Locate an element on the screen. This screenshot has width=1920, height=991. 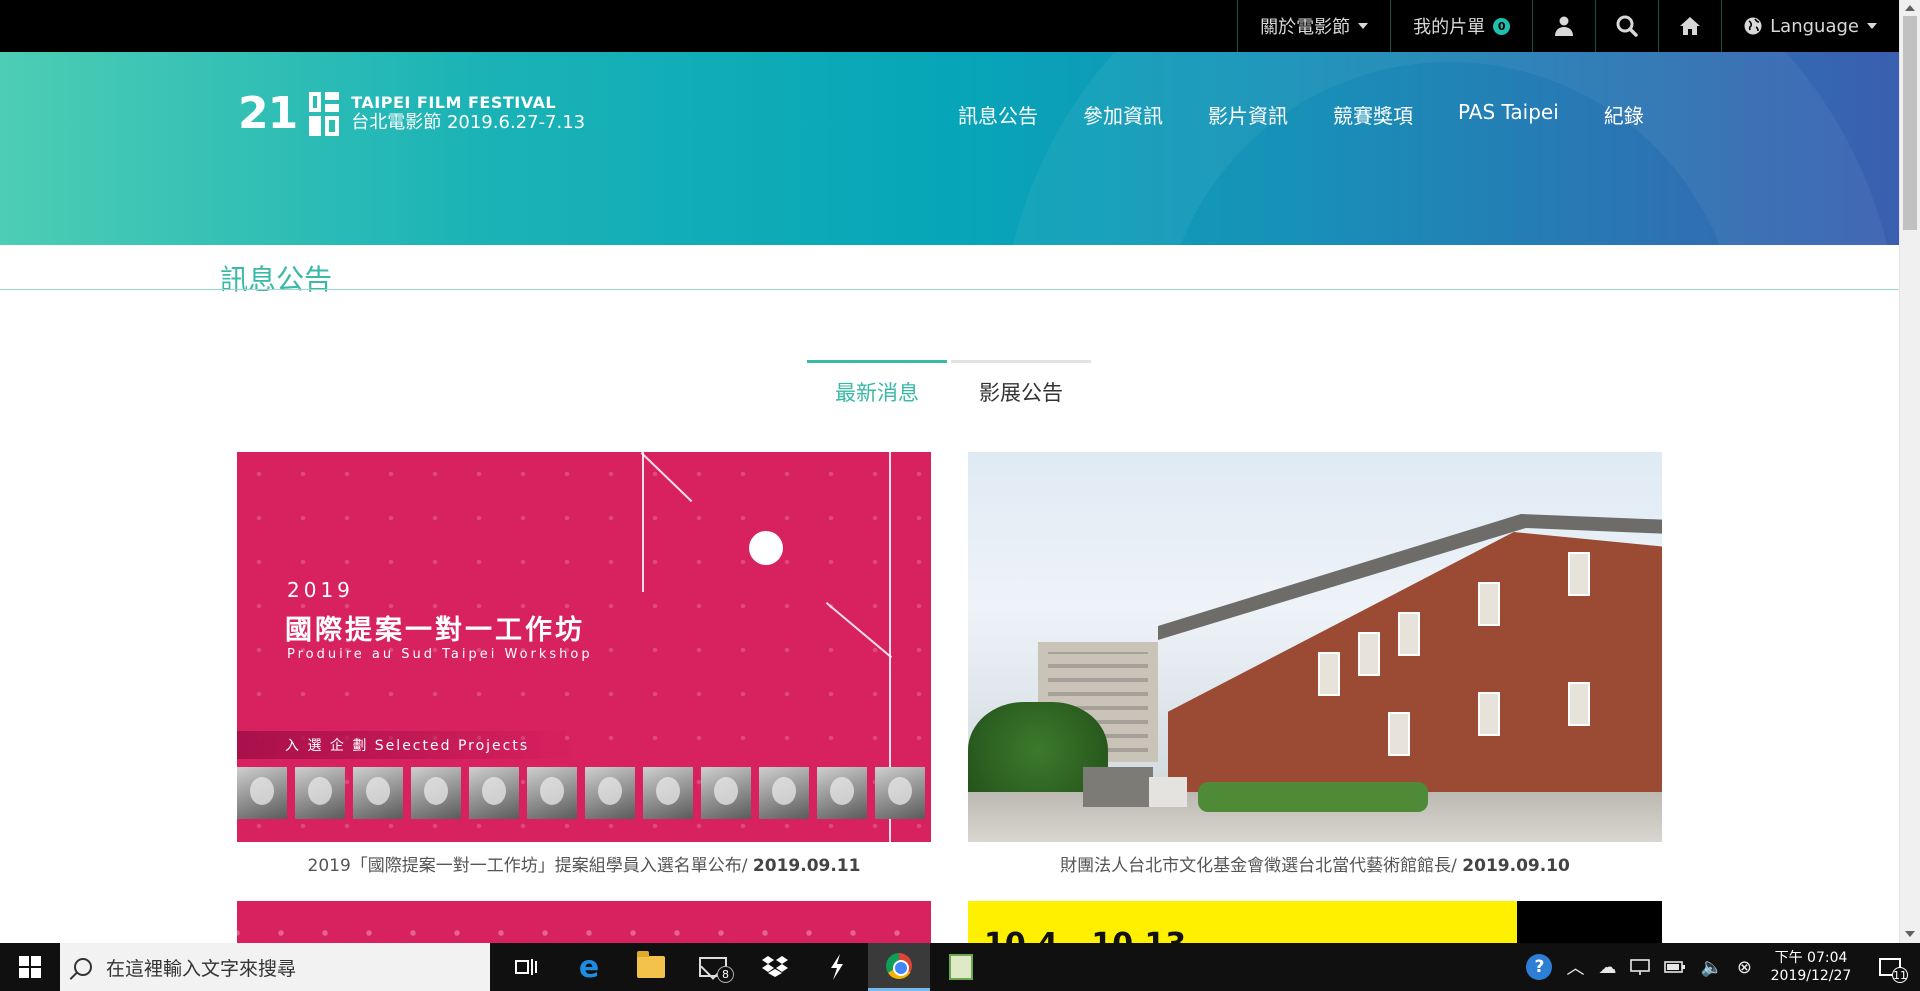
edge-app: e is located at coordinates (589, 967).